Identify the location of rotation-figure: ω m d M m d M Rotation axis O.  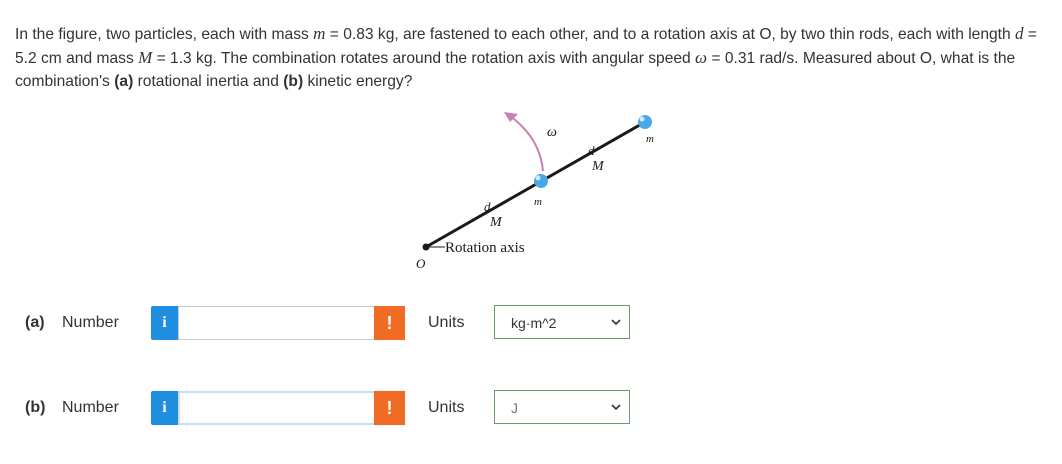
(535, 191).